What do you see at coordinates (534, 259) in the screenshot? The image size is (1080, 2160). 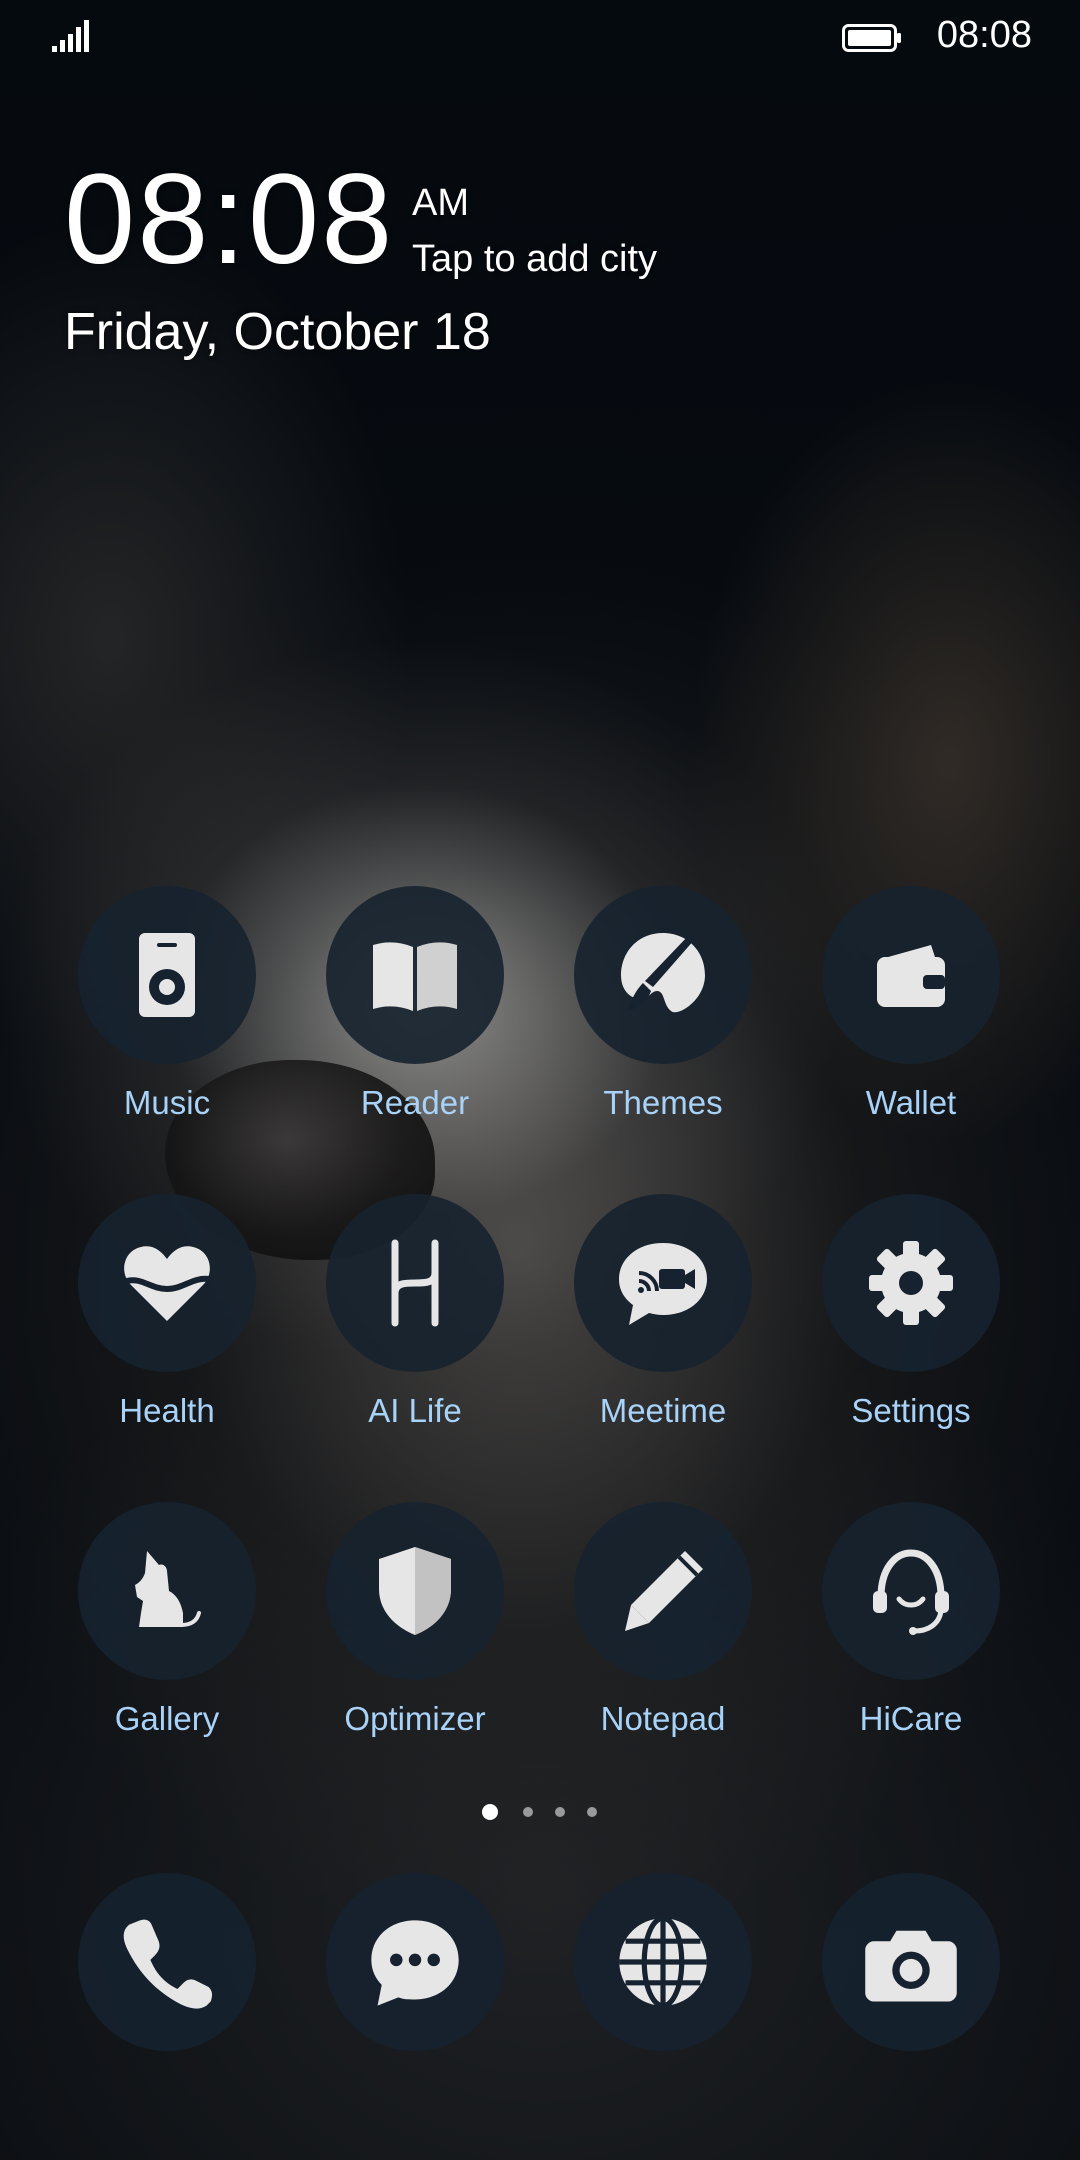 I see `add-city-link: Tap to add city` at bounding box center [534, 259].